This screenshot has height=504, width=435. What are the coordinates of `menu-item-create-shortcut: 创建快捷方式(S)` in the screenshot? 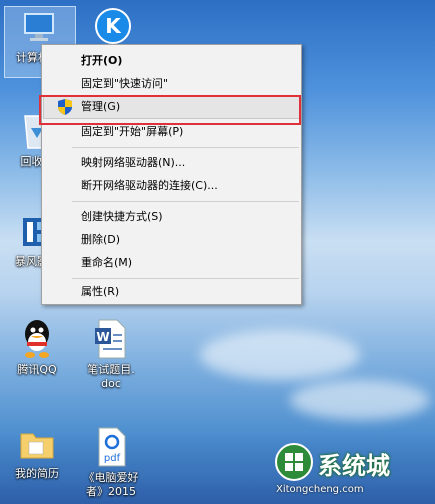 It's located at (171, 217).